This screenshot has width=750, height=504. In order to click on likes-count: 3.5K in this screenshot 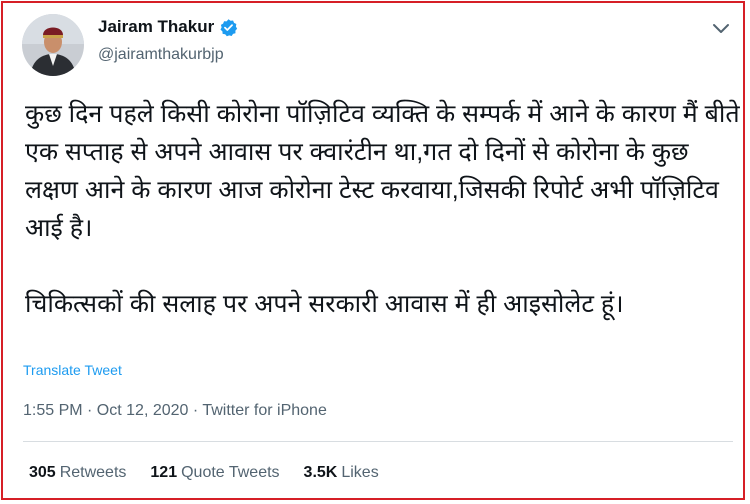, I will do `click(320, 472)`.